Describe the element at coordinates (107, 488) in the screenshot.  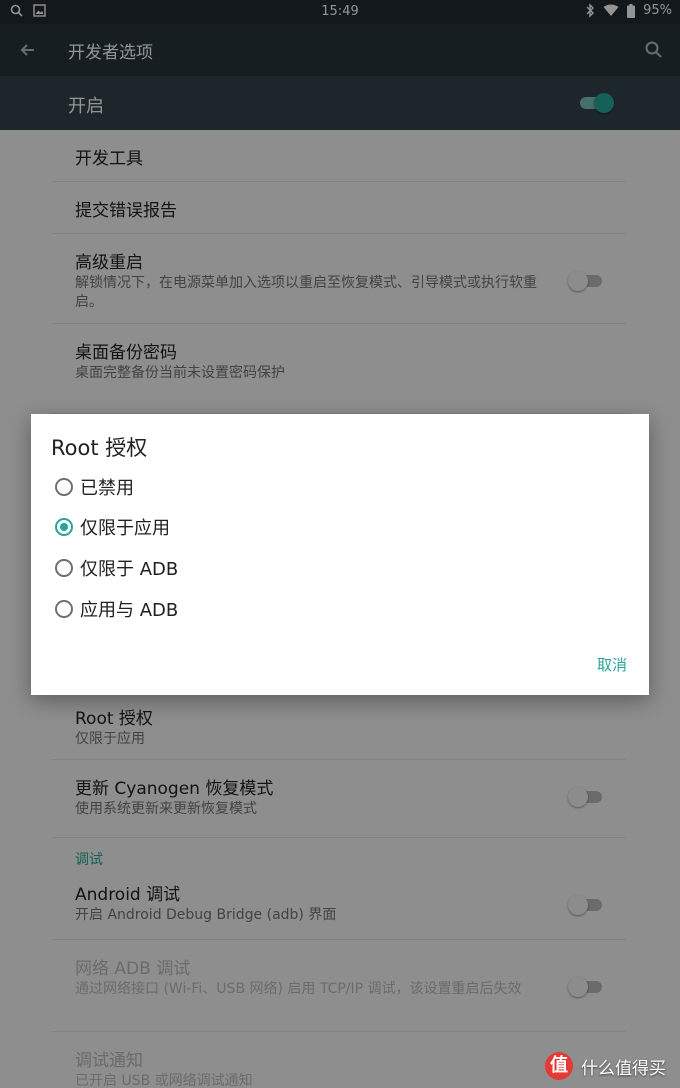
I see `radio-label: 已禁用` at that location.